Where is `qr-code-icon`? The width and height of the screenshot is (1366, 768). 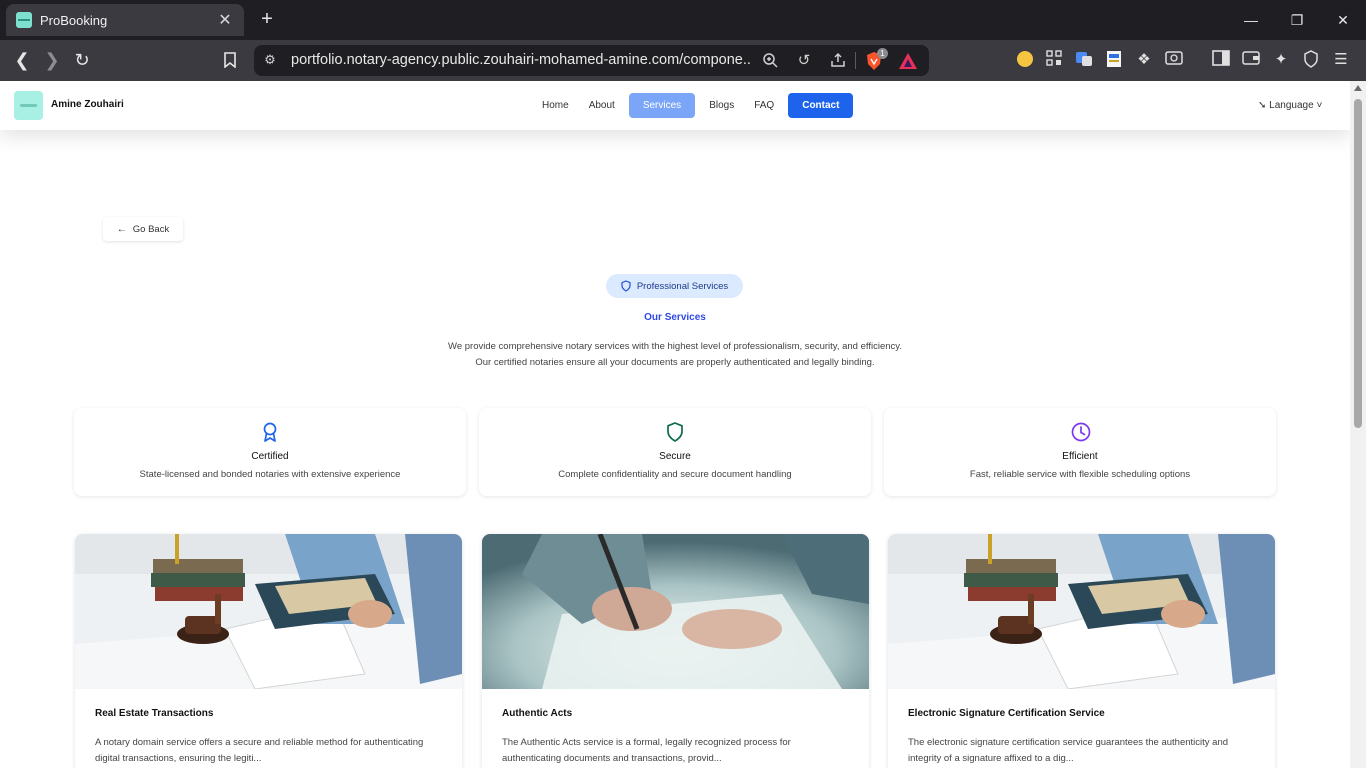 qr-code-icon is located at coordinates (1054, 60).